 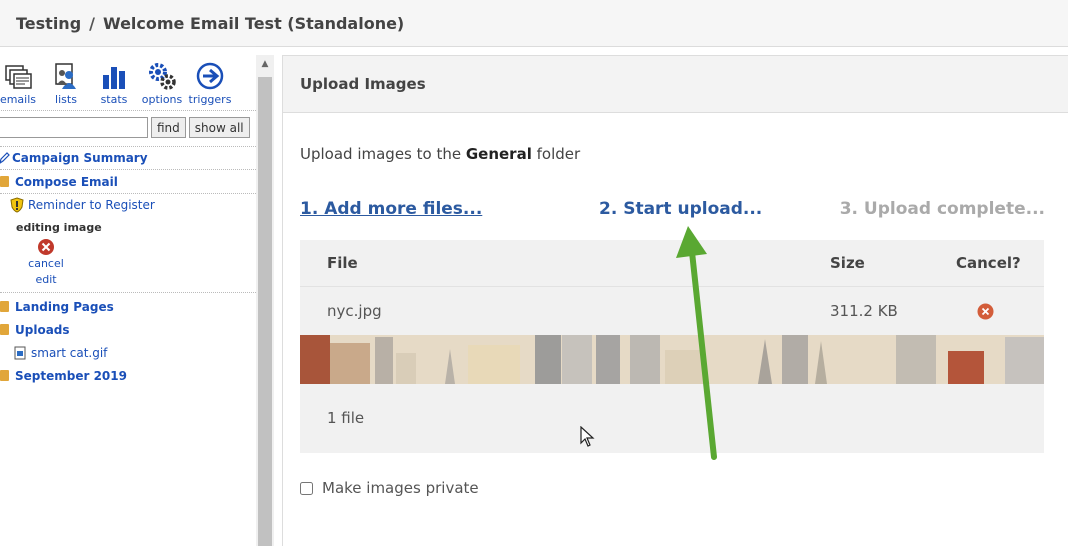 What do you see at coordinates (210, 76) in the screenshot?
I see `arrow-right-circle-icon` at bounding box center [210, 76].